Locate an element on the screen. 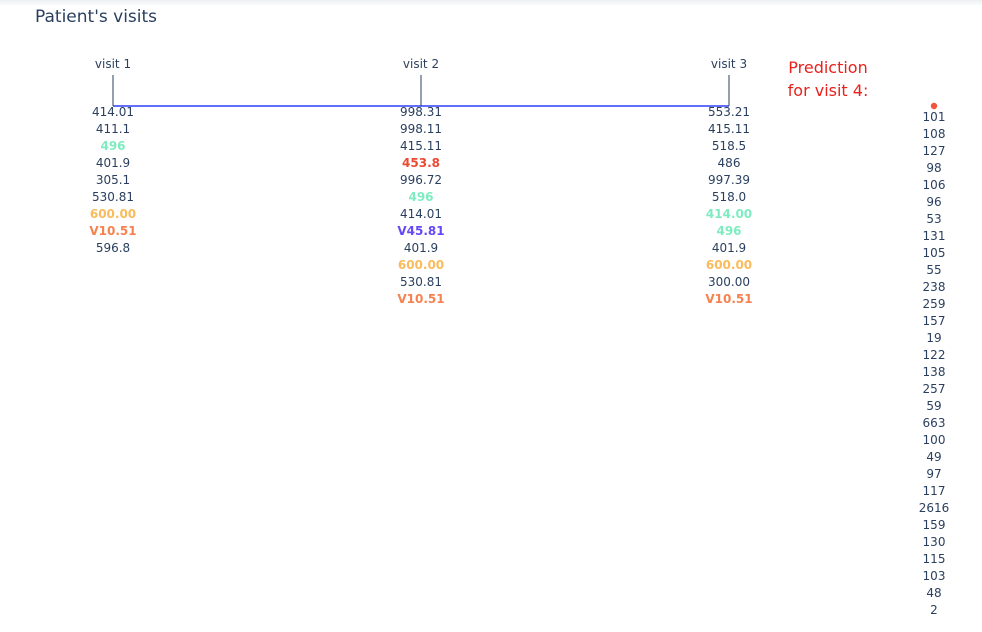 This screenshot has height=632, width=982. prediction-value: 131 is located at coordinates (934, 236).